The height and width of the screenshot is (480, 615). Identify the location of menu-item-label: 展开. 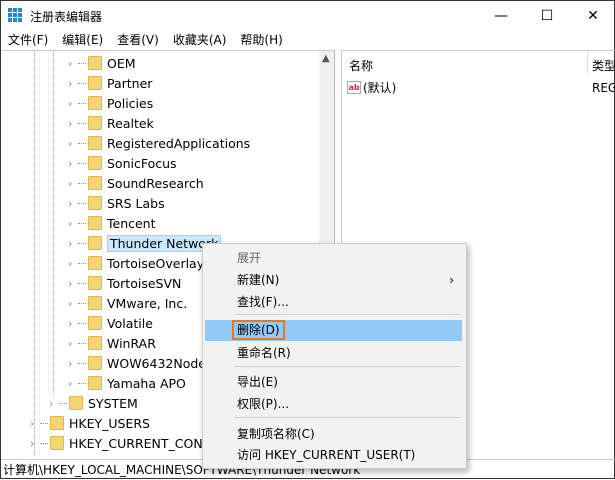
(249, 258).